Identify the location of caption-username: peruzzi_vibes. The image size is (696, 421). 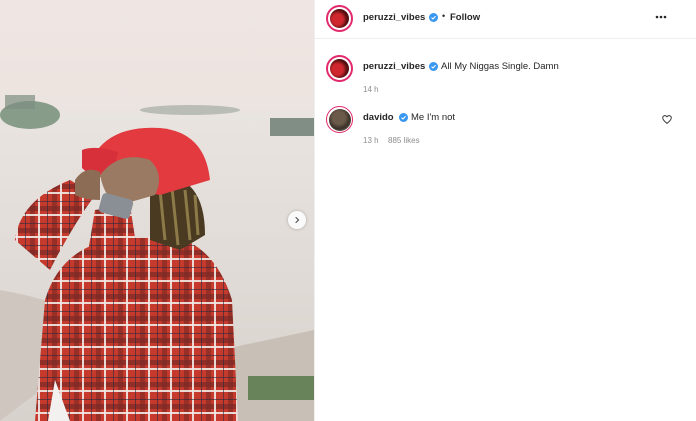
(394, 66).